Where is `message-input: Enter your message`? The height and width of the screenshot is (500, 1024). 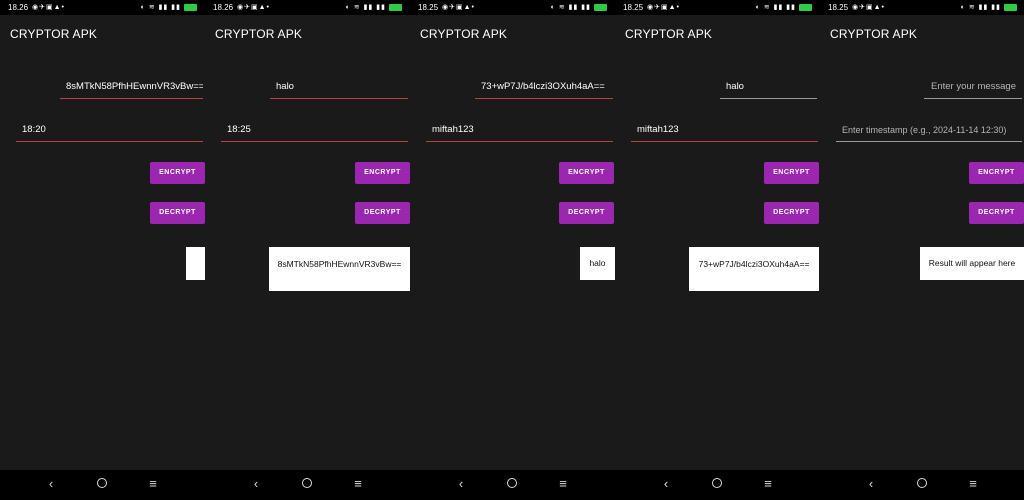
message-input: Enter your message is located at coordinates (973, 88).